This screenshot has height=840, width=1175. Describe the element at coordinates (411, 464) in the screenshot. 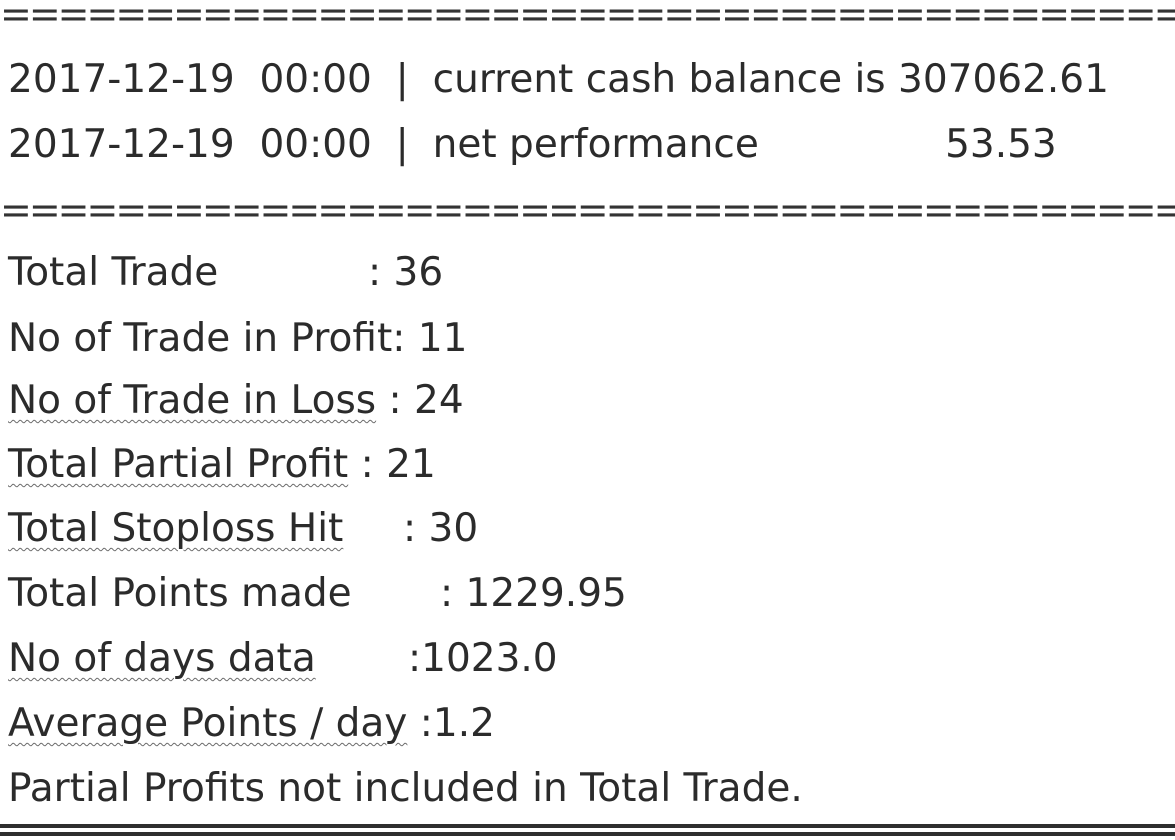

I see `stat-value: 21` at that location.